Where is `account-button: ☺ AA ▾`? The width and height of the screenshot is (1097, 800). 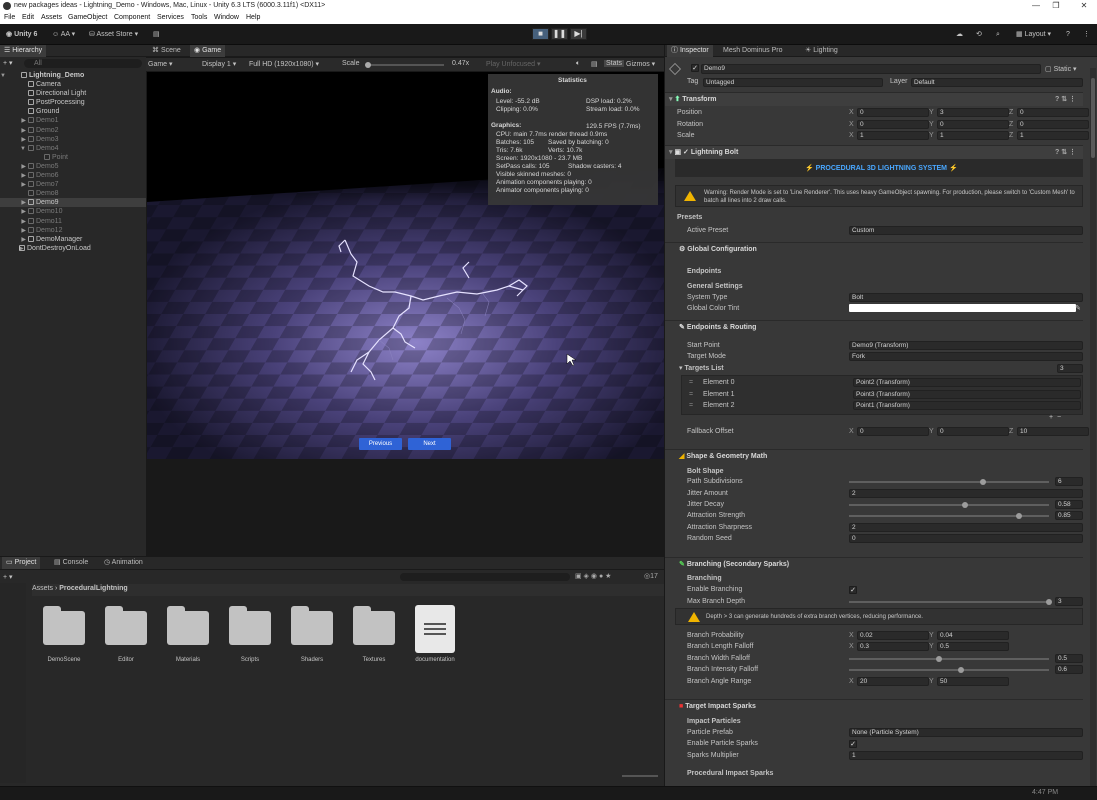
account-button: ☺ AA ▾ is located at coordinates (63, 34).